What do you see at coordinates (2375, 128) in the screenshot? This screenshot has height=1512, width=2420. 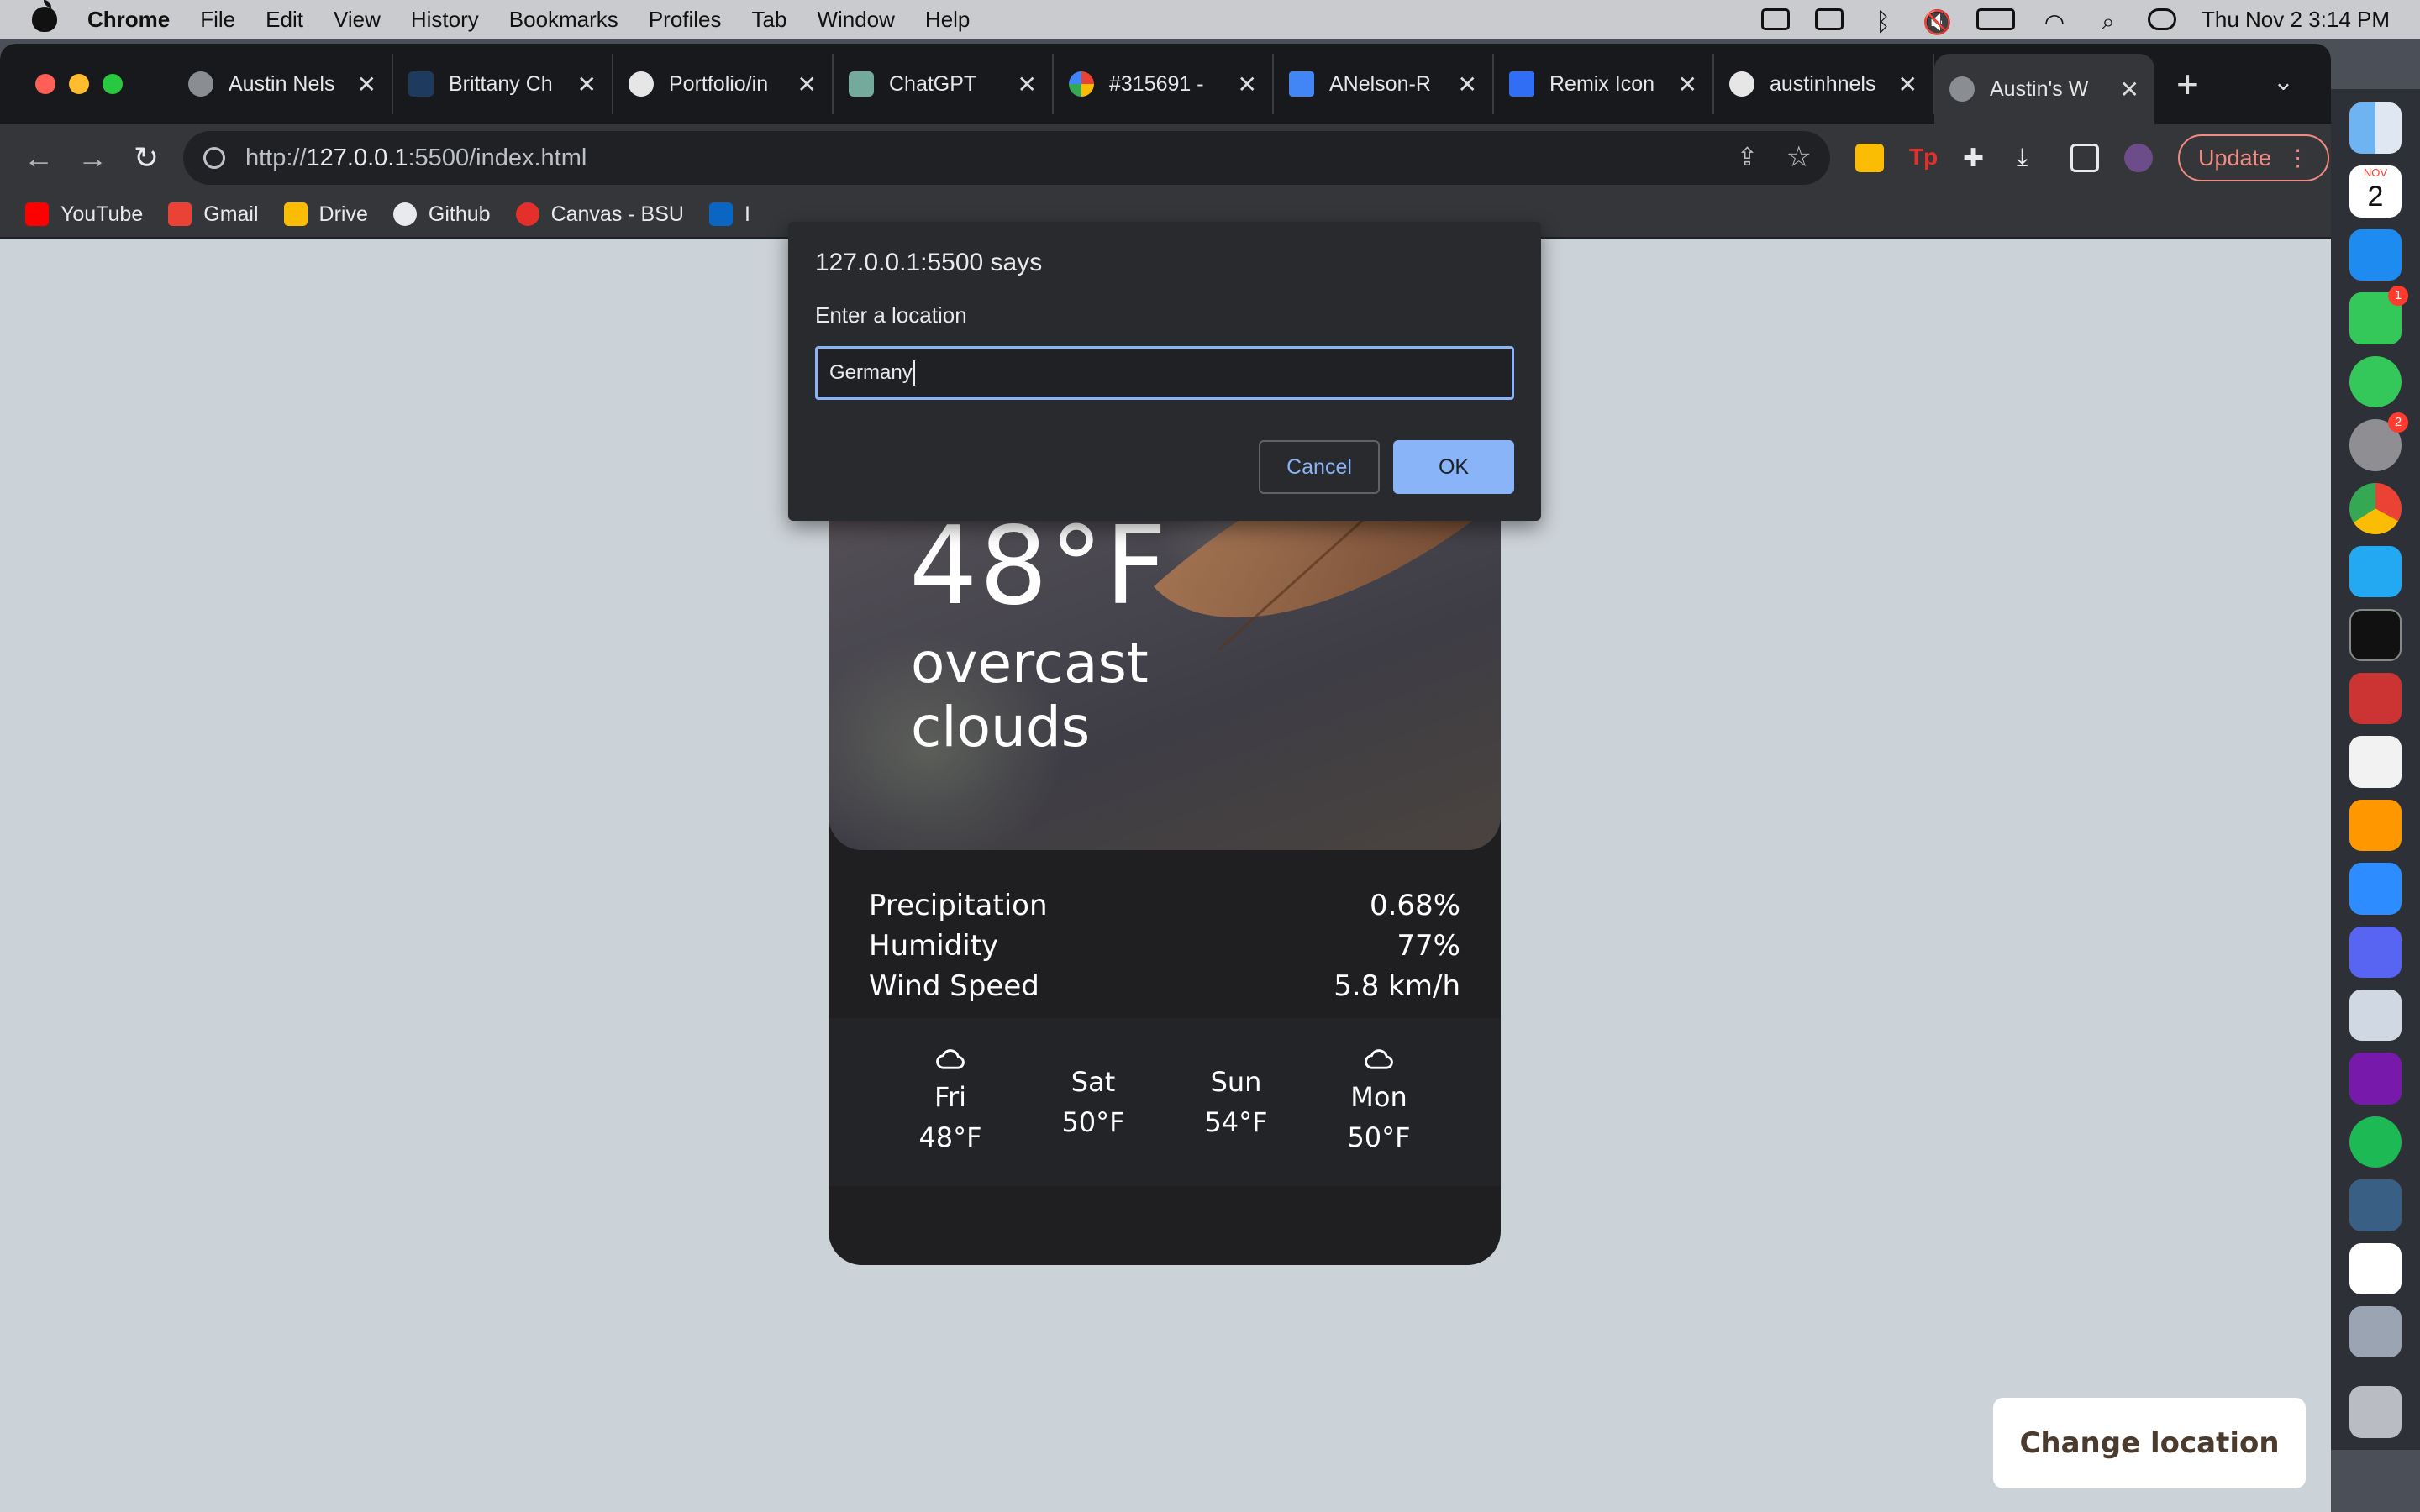 I see `finder-icon` at bounding box center [2375, 128].